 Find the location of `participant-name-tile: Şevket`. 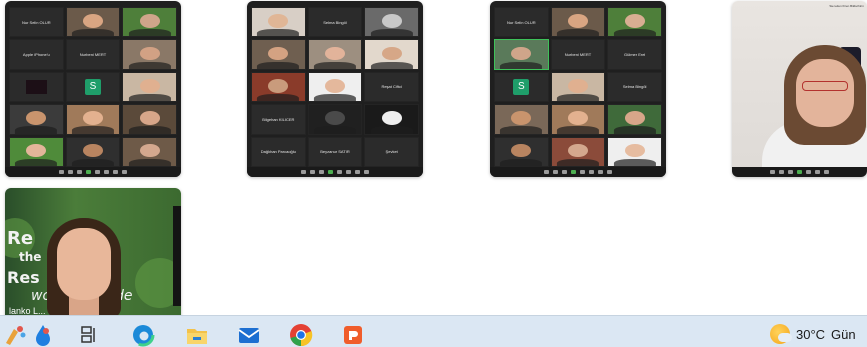

participant-name-tile: Şevket is located at coordinates (391, 151).